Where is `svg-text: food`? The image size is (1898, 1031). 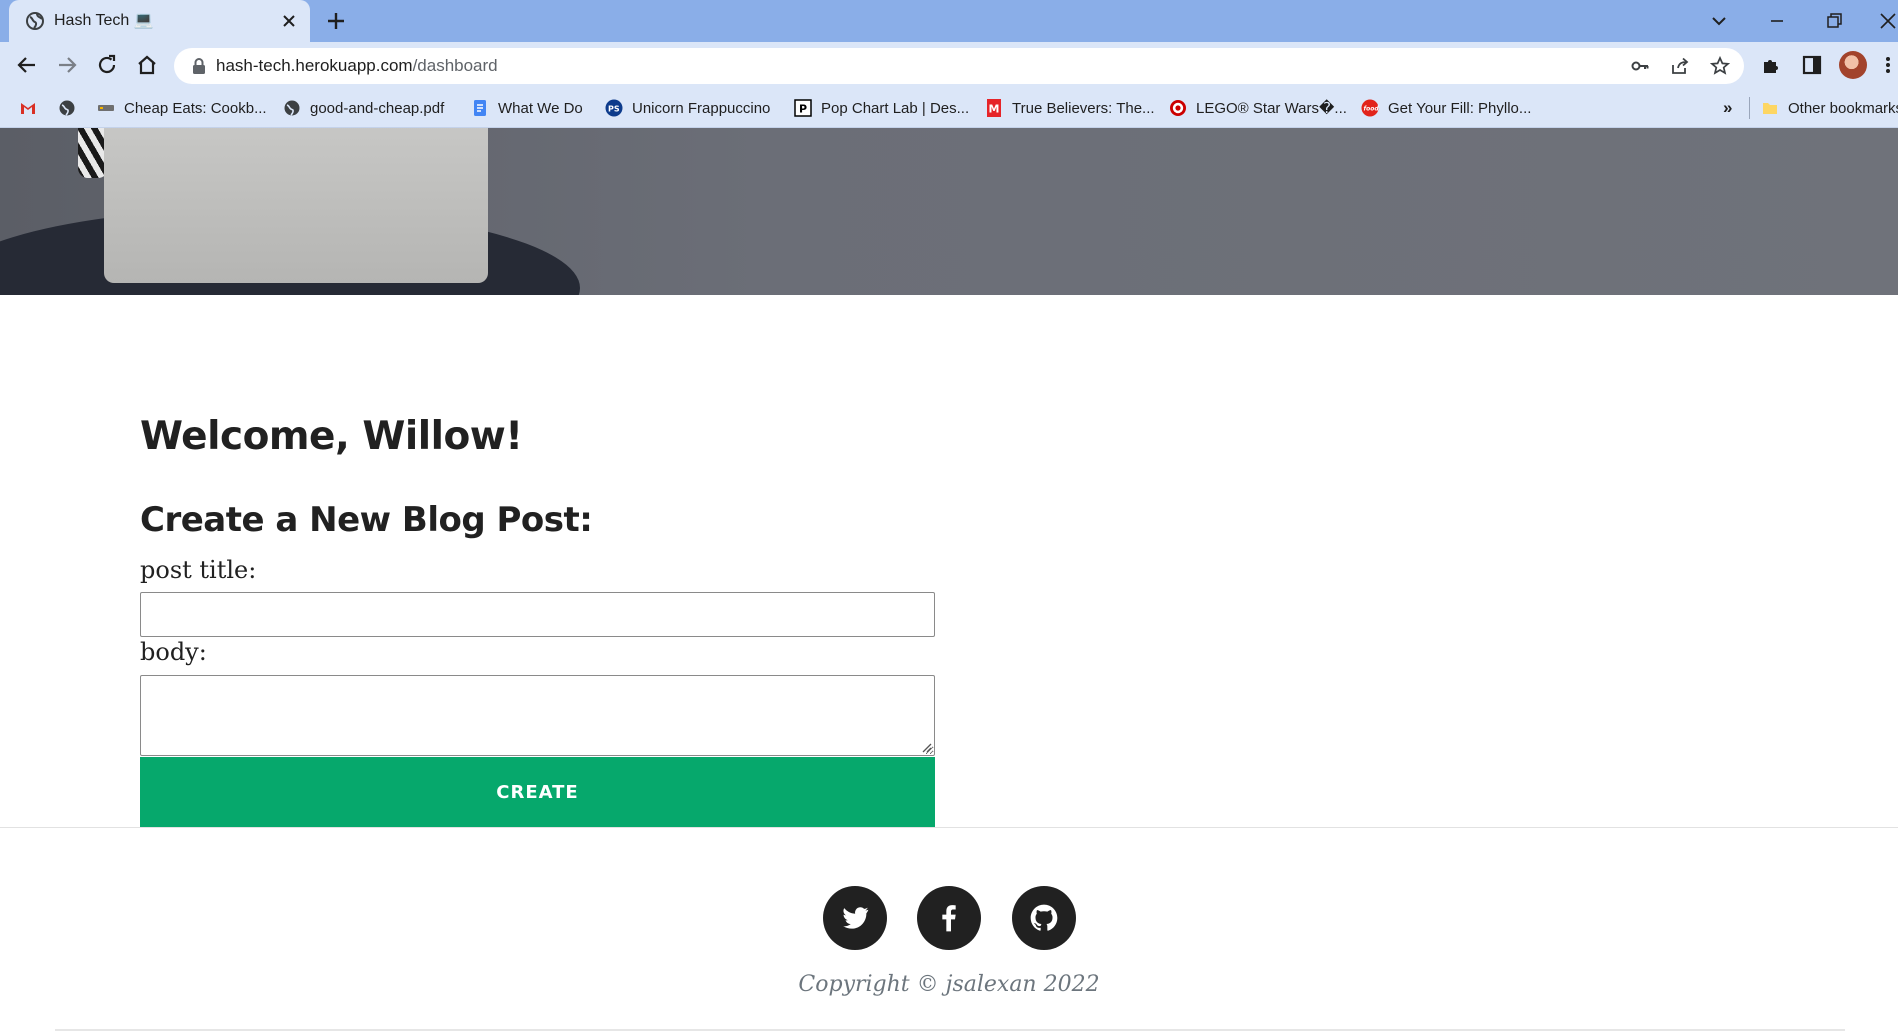 svg-text: food is located at coordinates (1372, 109).